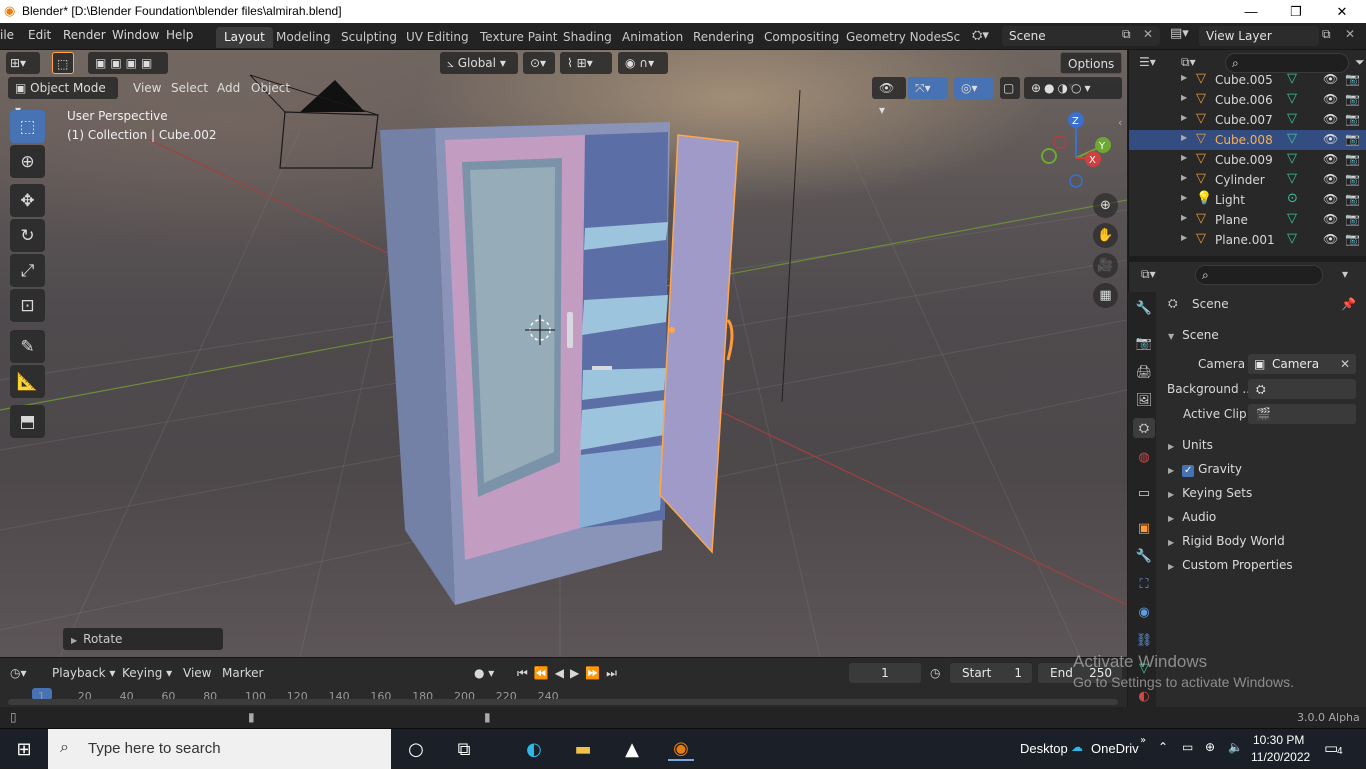 The height and width of the screenshot is (769, 1366). I want to click on record-icon: ● ▾, so click(484, 673).